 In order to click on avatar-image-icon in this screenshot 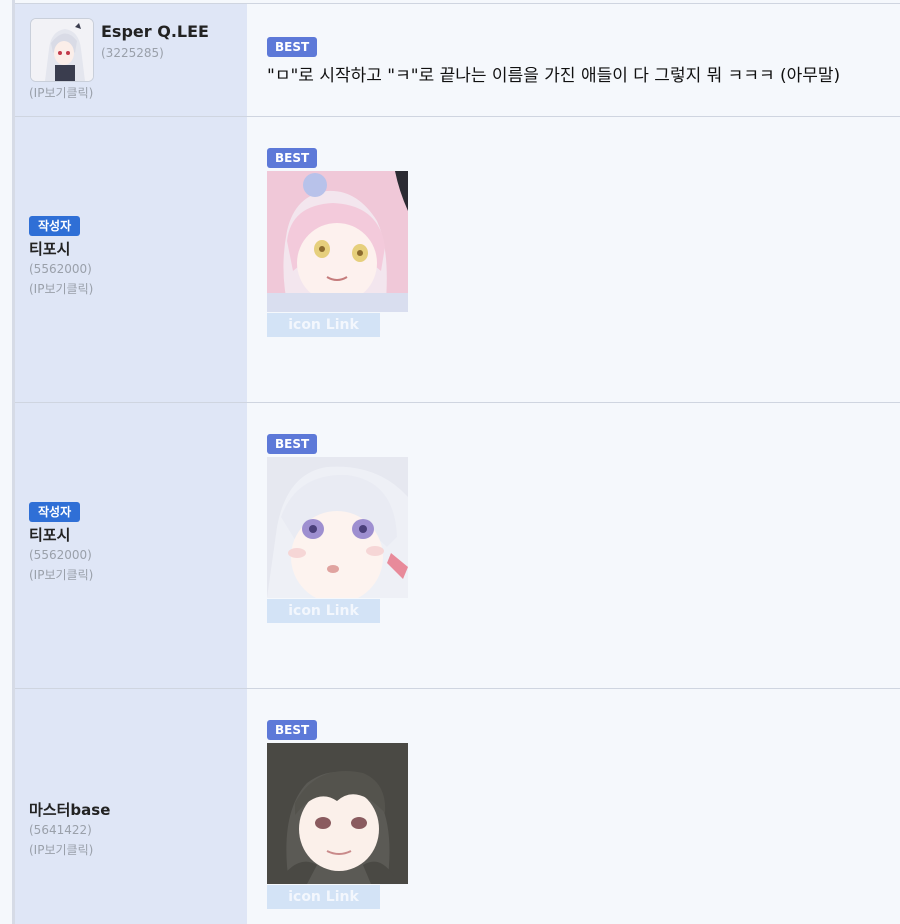, I will do `click(62, 50)`.